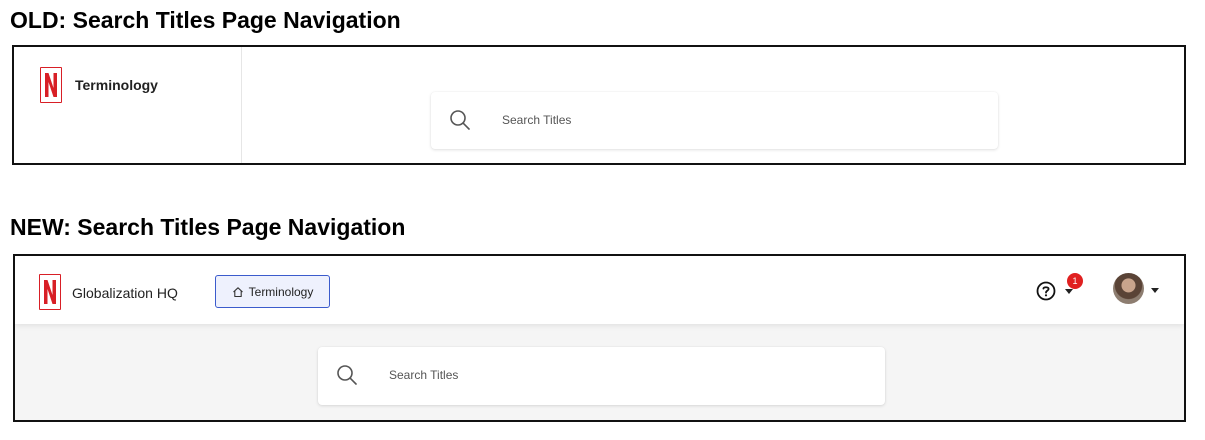  I want to click on app-title: Terminology, so click(116, 85).